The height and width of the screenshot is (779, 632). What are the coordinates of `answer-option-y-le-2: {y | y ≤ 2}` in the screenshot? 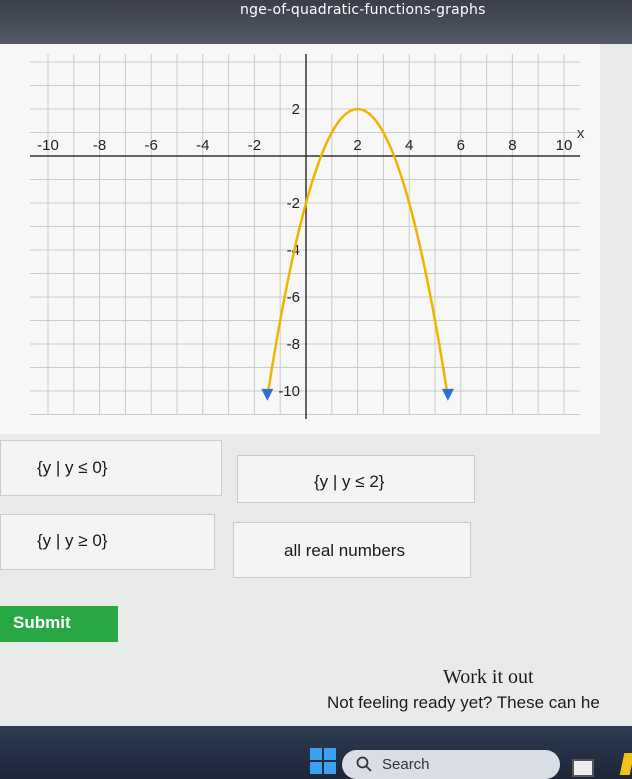 It's located at (356, 479).